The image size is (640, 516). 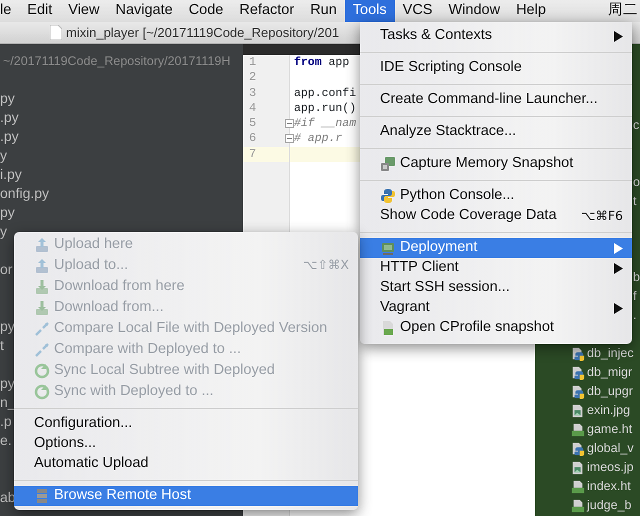 I want to click on menu-item: Help, so click(x=531, y=11).